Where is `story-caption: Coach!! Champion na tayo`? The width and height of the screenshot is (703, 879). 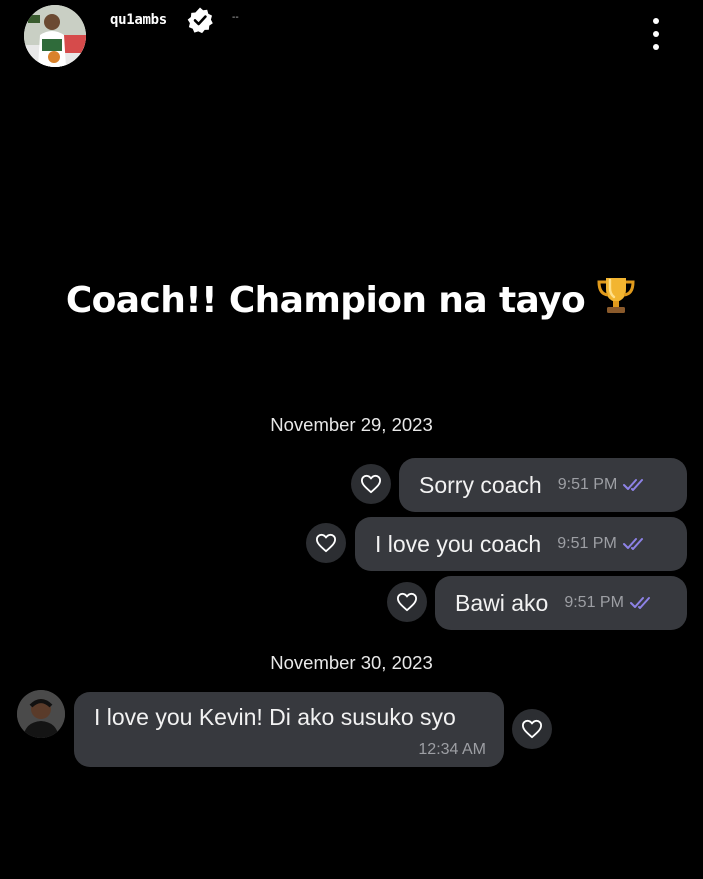
story-caption: Coach!! Champion na tayo is located at coordinates (351, 297).